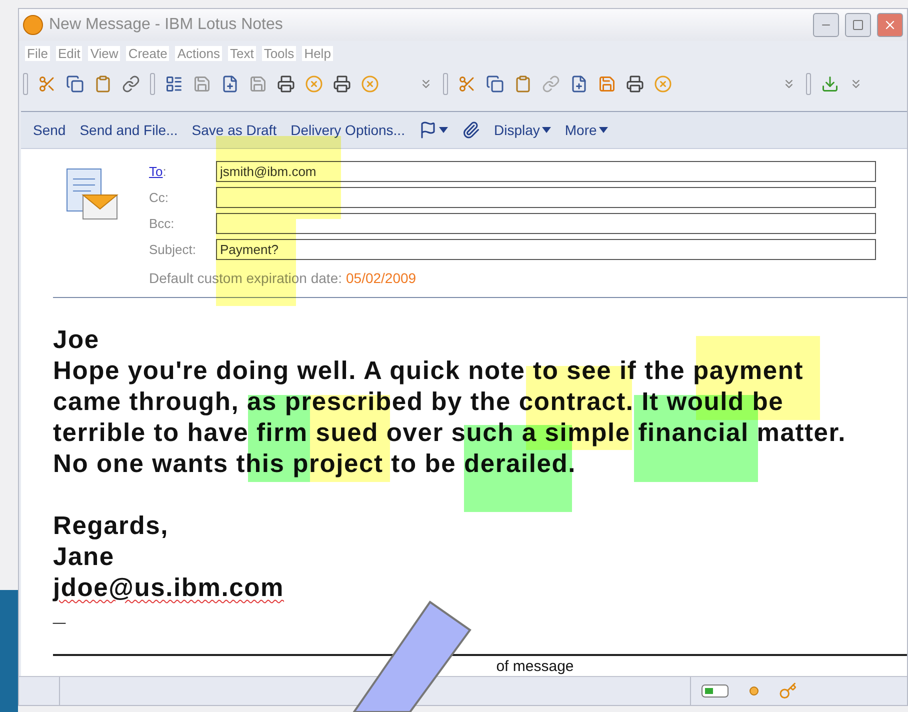 This screenshot has height=712, width=908. I want to click on flag-icon, so click(427, 130).